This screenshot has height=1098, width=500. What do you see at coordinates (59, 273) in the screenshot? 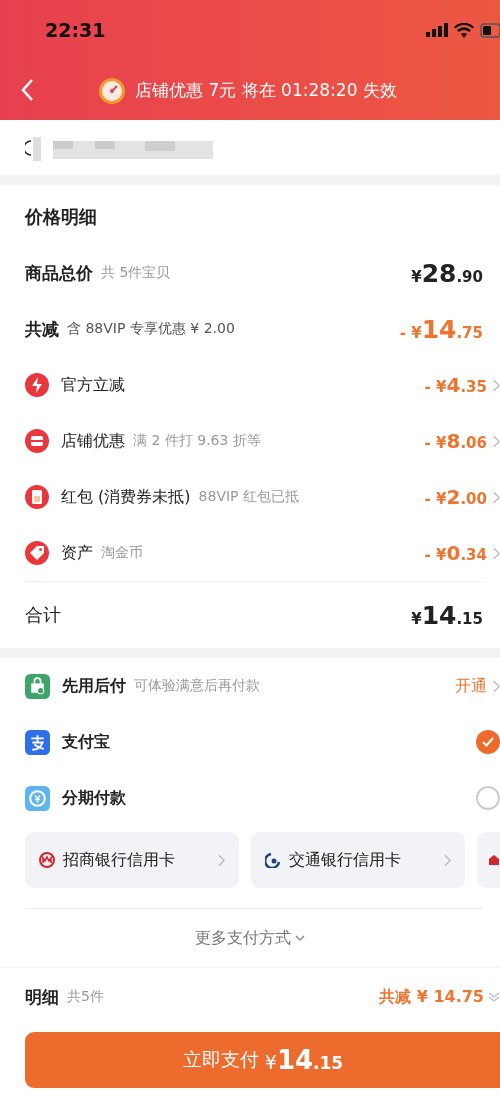
I see `row-label: 商品总价` at bounding box center [59, 273].